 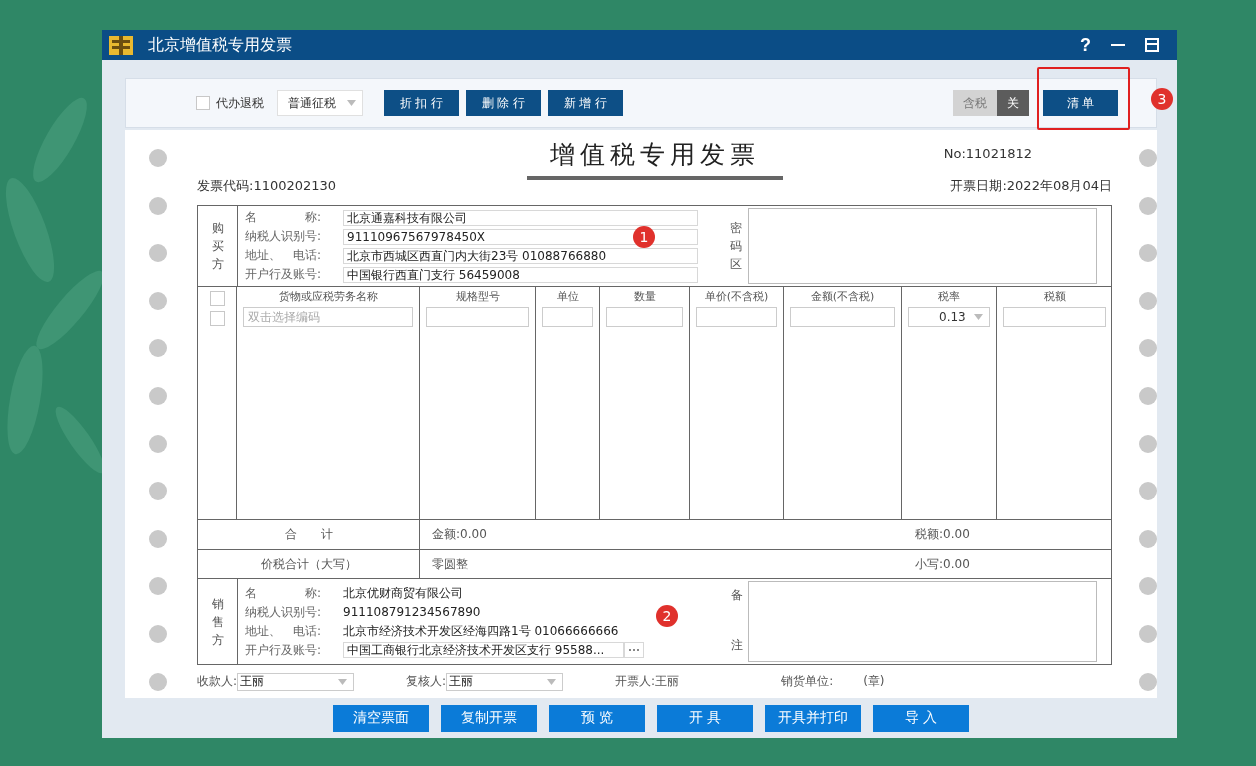 I want to click on invoice-title: 增值税专用发票, so click(x=654, y=155).